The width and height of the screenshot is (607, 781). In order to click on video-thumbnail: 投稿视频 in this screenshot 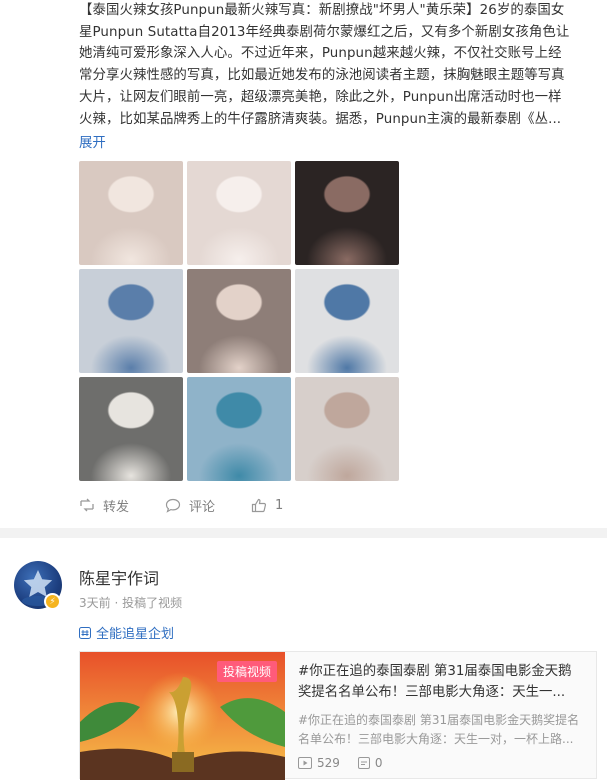, I will do `click(182, 716)`.